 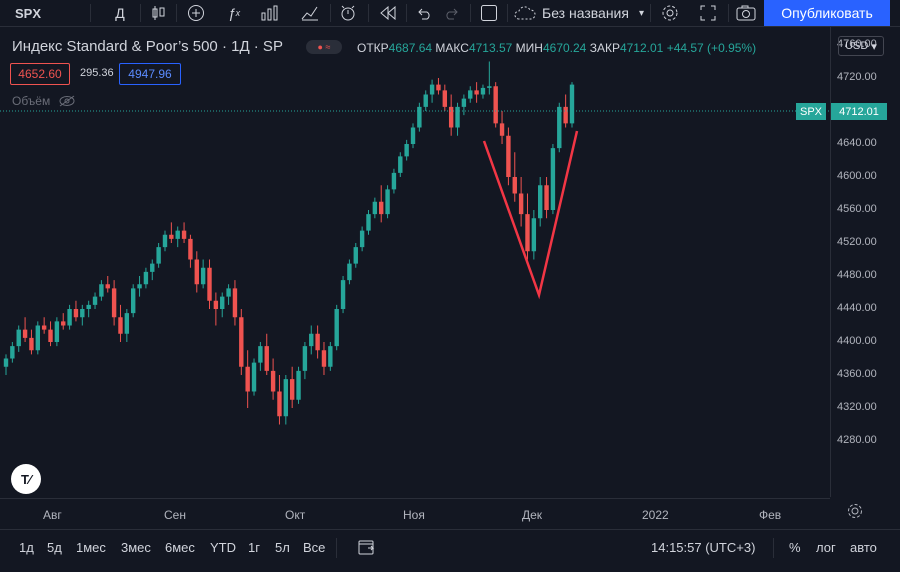 I want to click on range-1d: 1д, so click(x=26, y=547).